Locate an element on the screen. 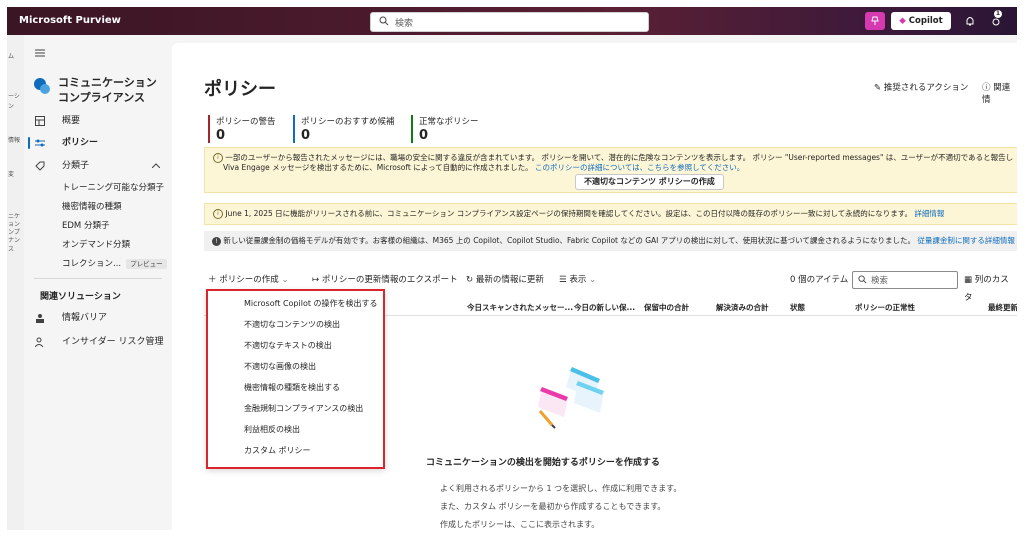 The width and height of the screenshot is (1024, 535). nav-sub-trainable-classifiers: トレーニング可能な分類子 is located at coordinates (113, 188).